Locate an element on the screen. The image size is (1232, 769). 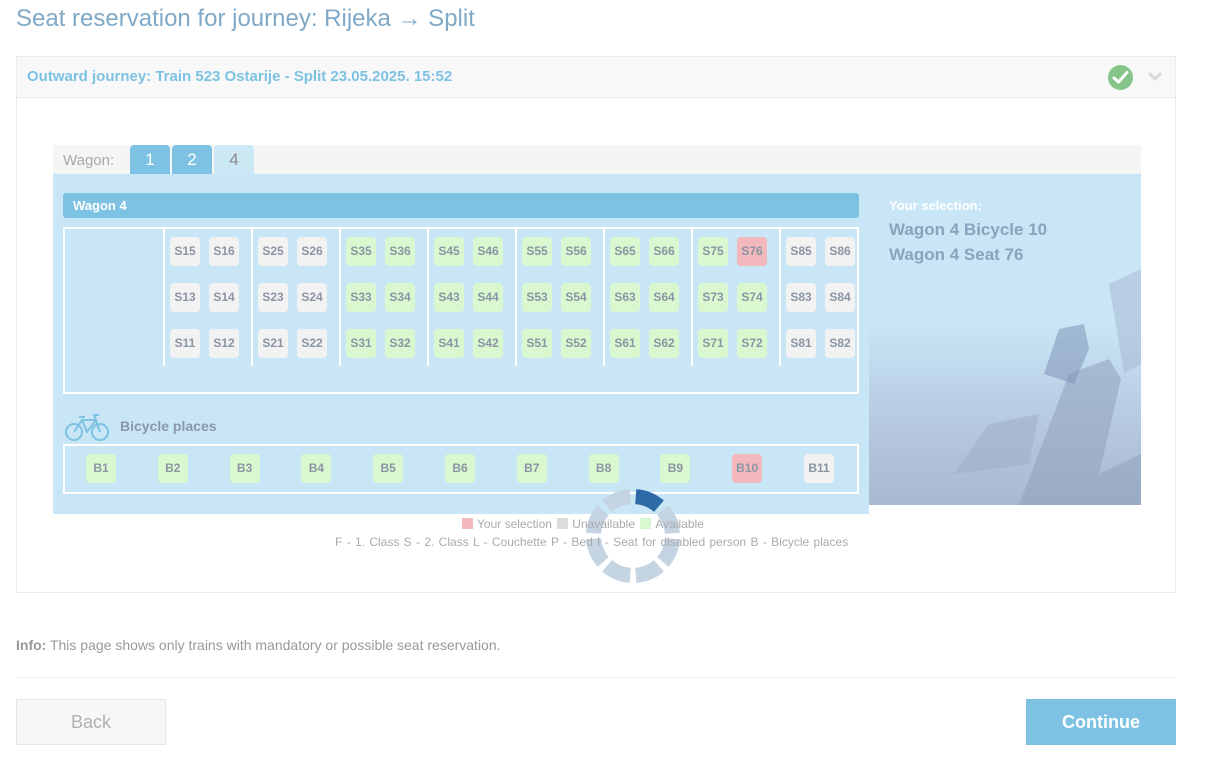
seat-s86: S86 is located at coordinates (840, 251).